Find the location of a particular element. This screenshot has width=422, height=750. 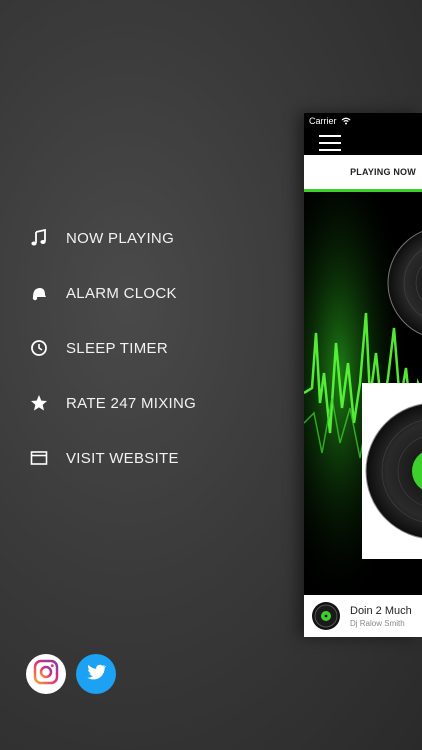

menu-item-label: ALARM CLOCK is located at coordinates (121, 293).